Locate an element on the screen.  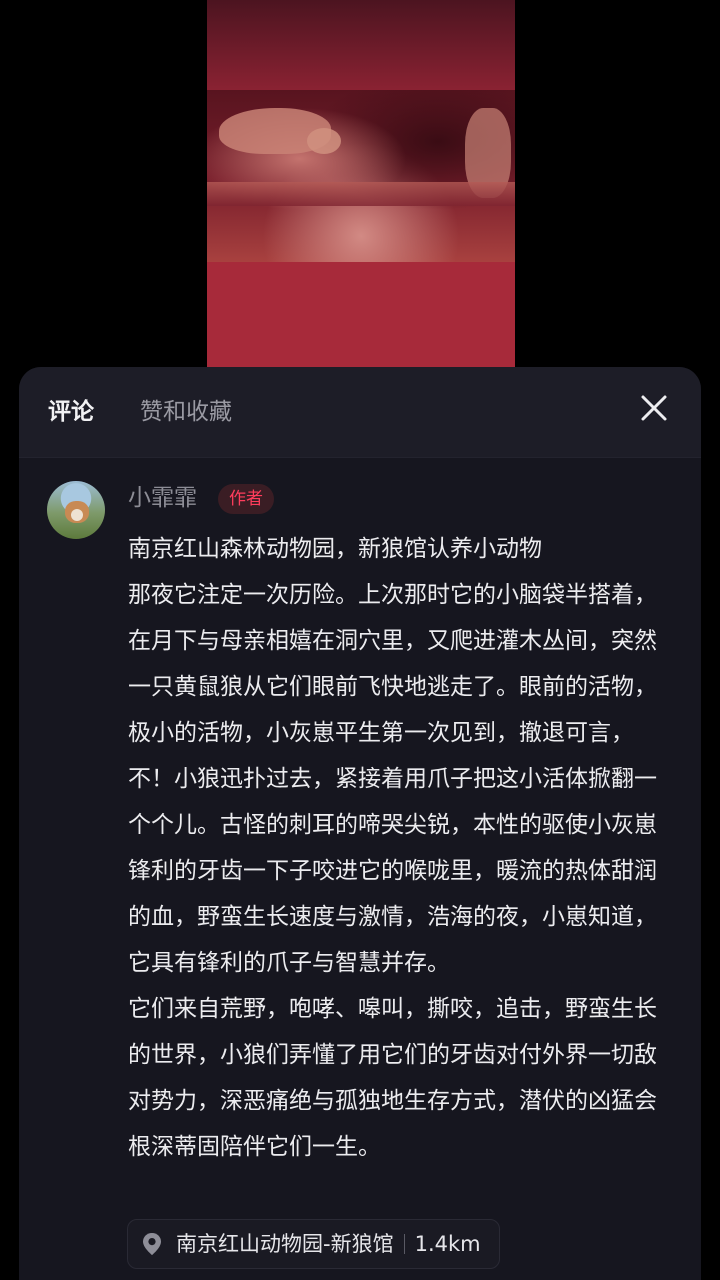
location-distance: 1.4km is located at coordinates (447, 1244).